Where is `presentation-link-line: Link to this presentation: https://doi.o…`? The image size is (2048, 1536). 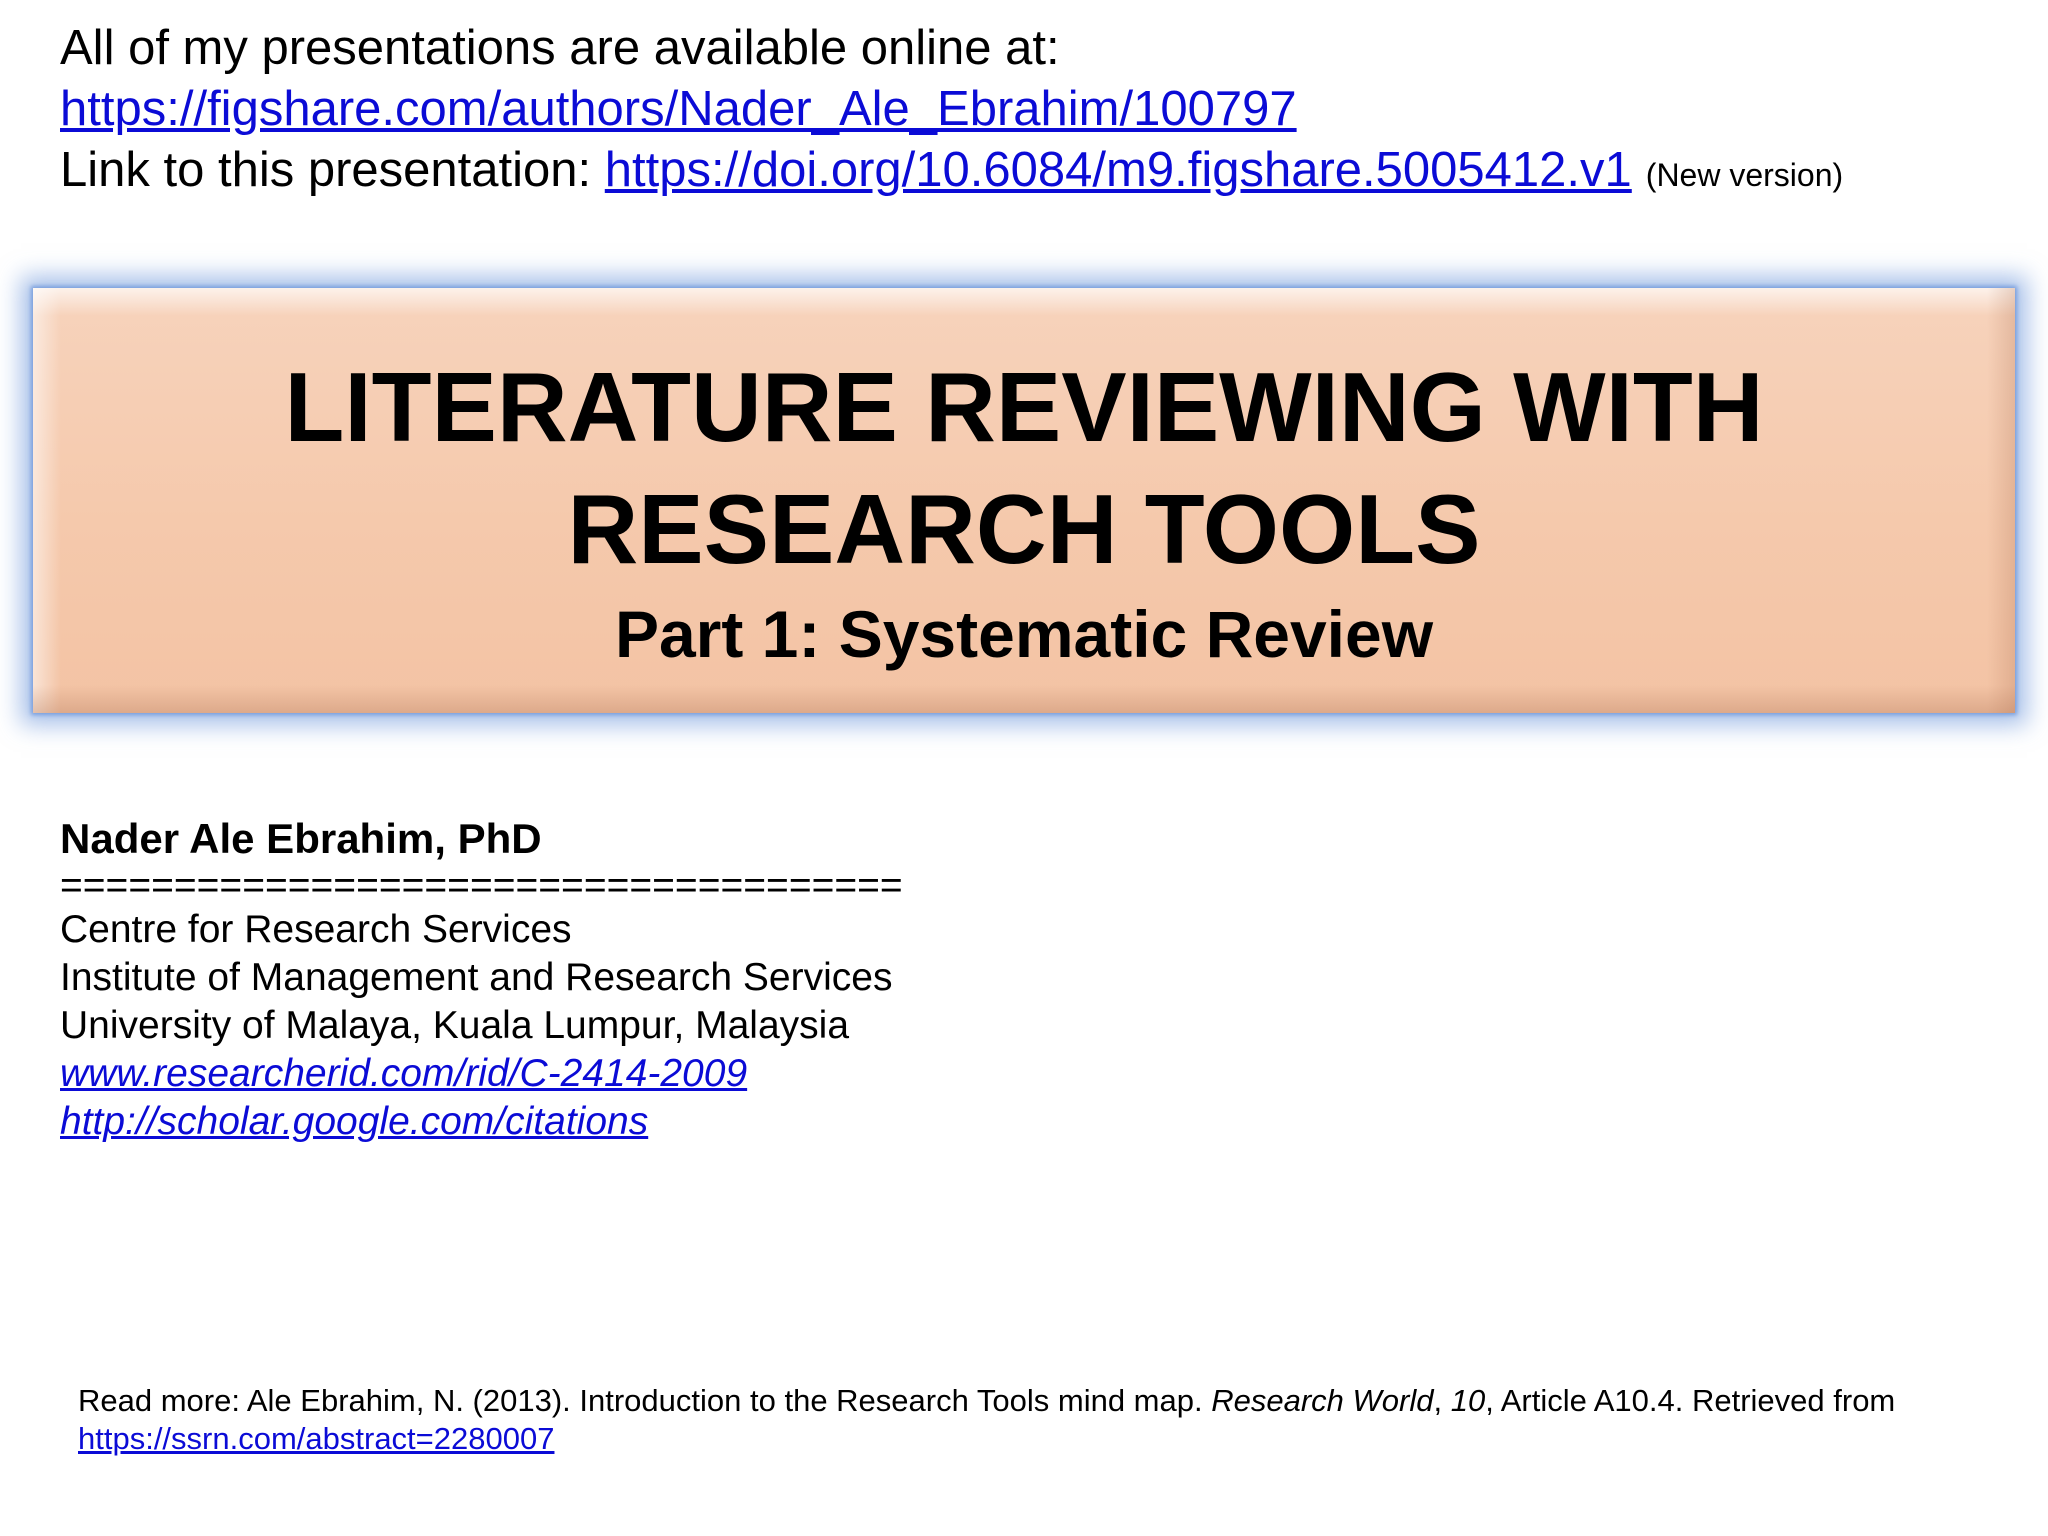 presentation-link-line: Link to this presentation: https://doi.o… is located at coordinates (951, 173).